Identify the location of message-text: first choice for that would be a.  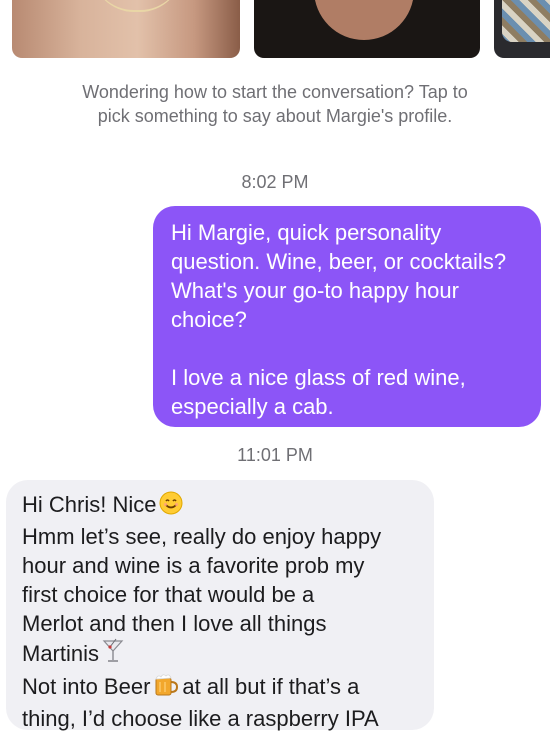
(168, 594).